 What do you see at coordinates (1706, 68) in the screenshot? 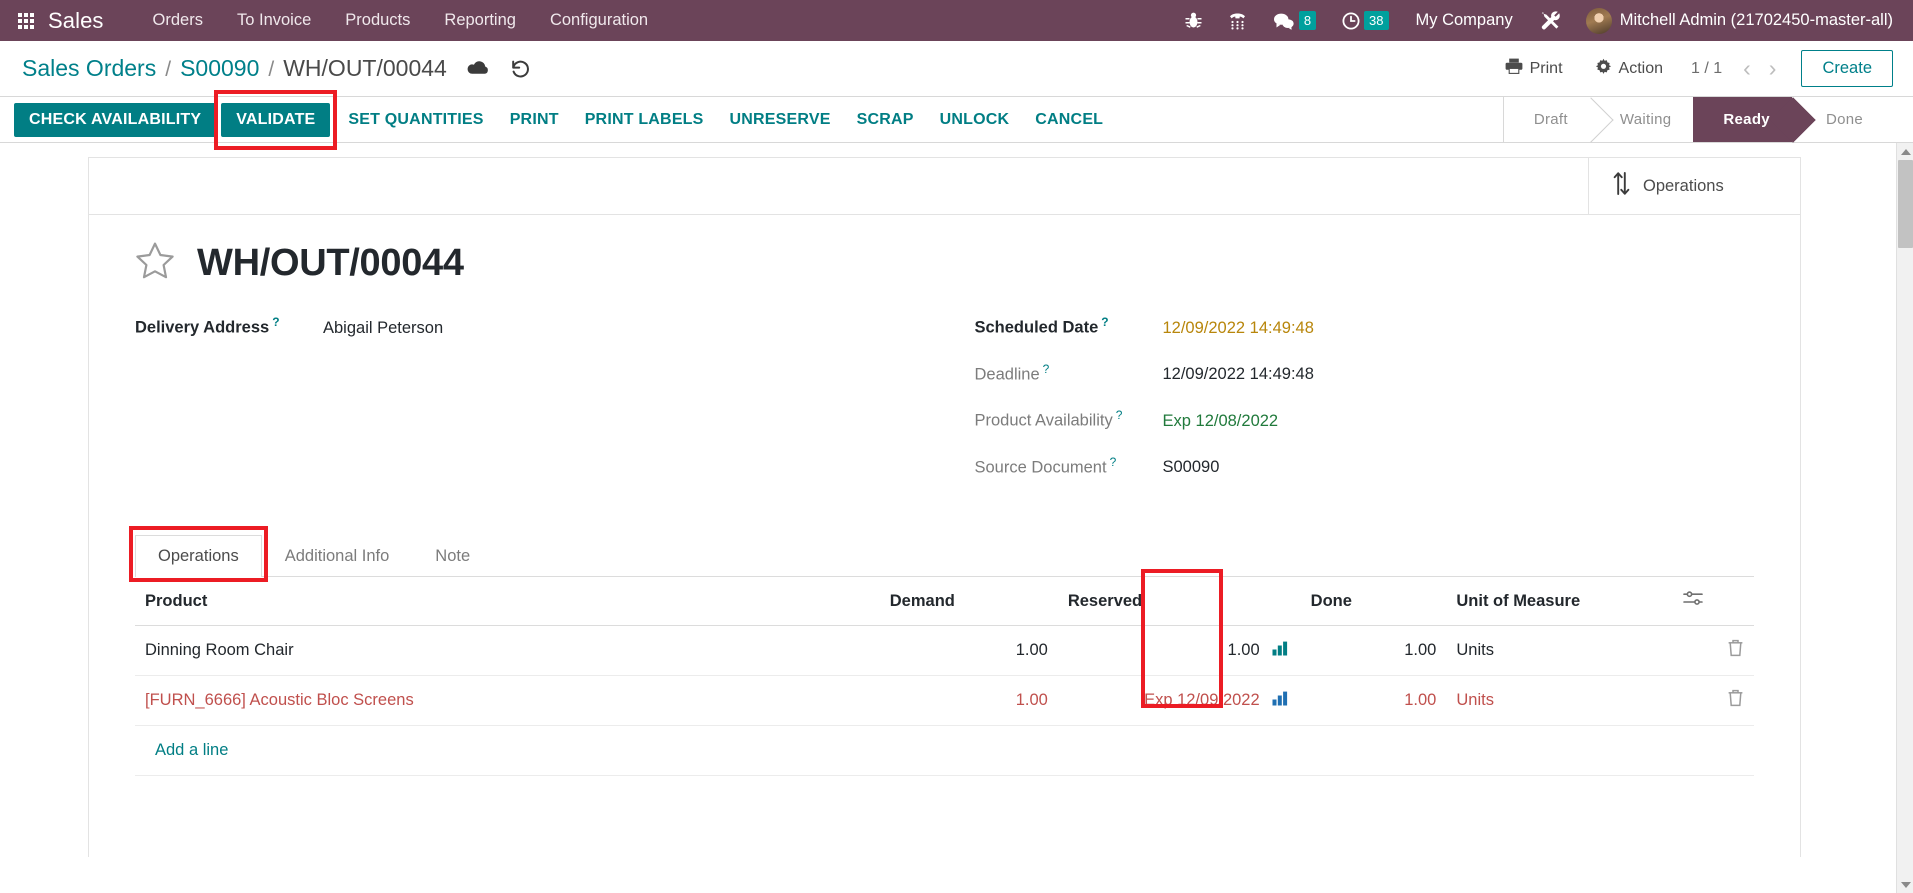
I see `pager-counter: 1 / 1` at bounding box center [1706, 68].